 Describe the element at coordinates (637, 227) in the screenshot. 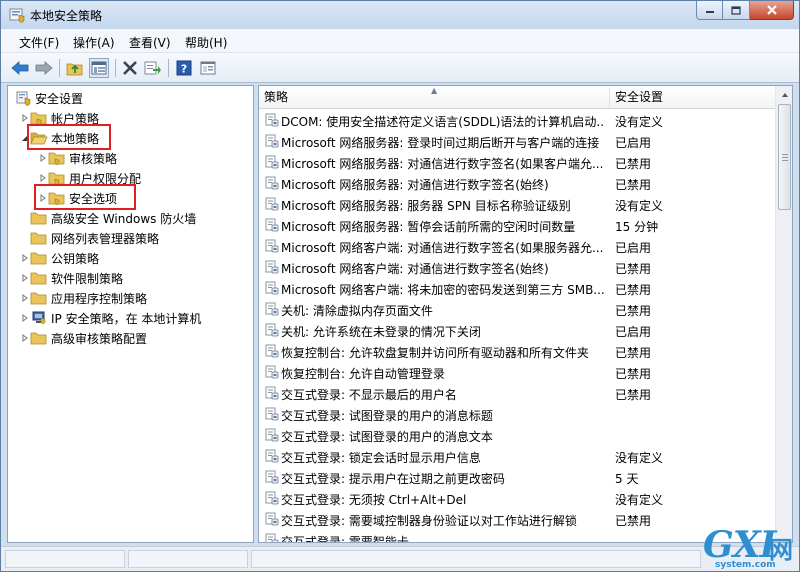

I see `policy-setting: 15 分钟` at that location.